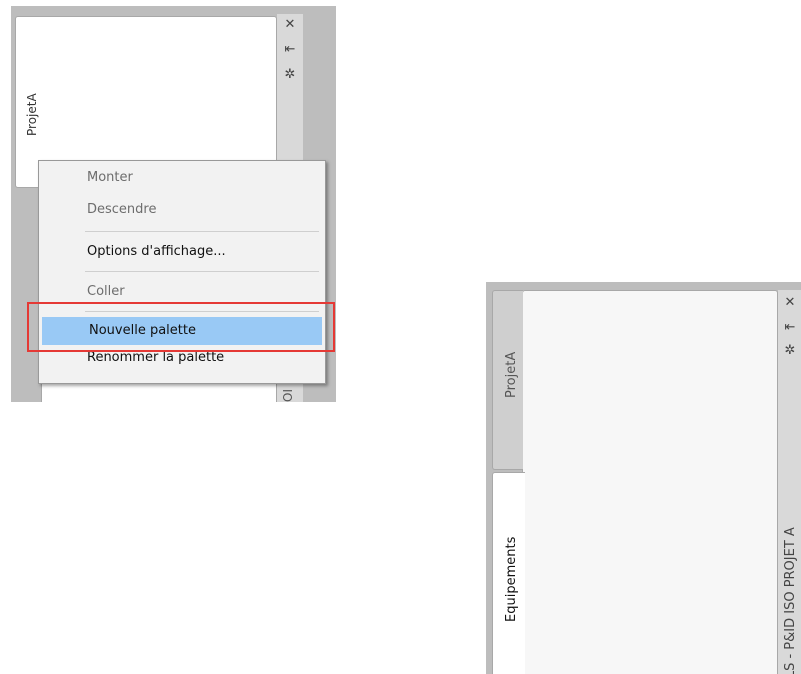 The image size is (801, 674). Describe the element at coordinates (181, 178) in the screenshot. I see `menu-item-monter: Monter` at that location.